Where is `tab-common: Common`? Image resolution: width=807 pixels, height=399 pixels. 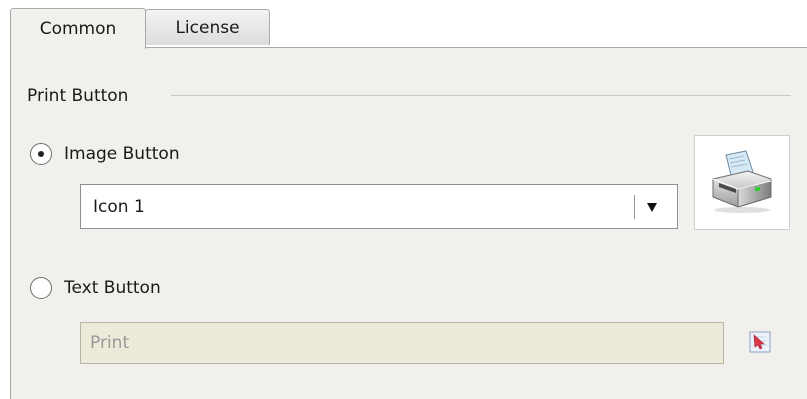 tab-common: Common is located at coordinates (78, 28).